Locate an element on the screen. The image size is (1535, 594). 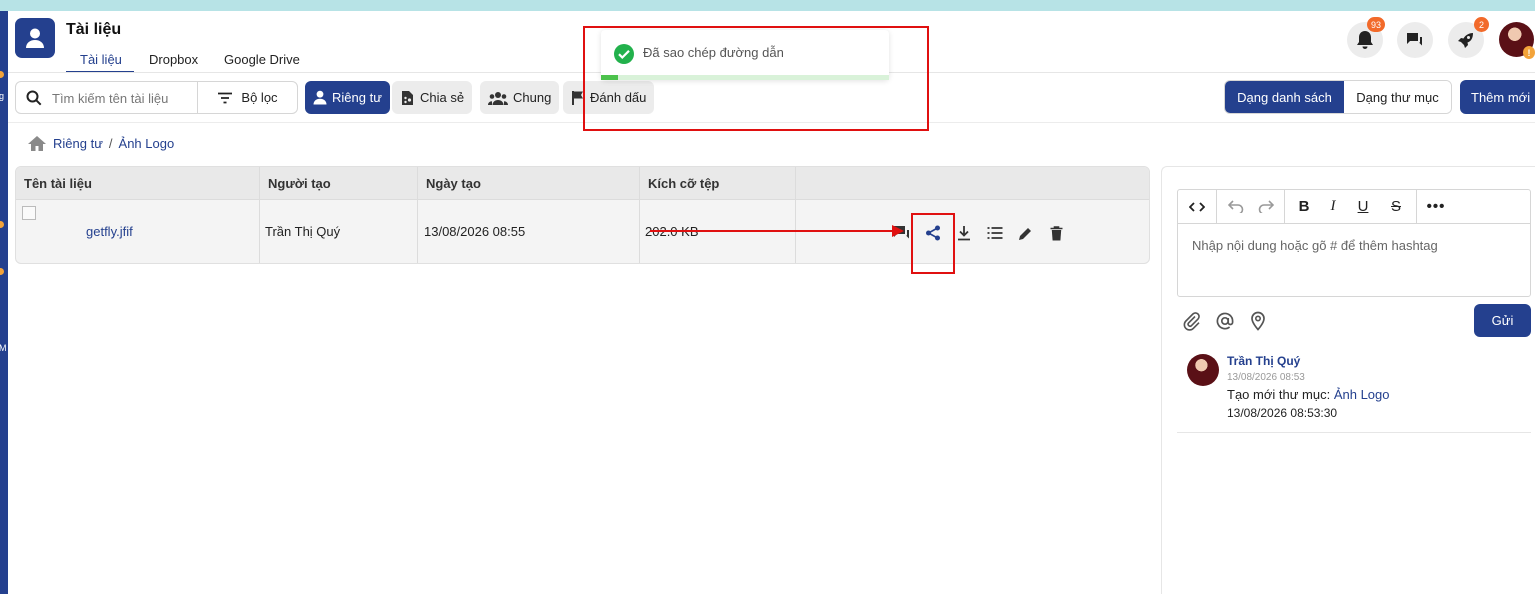
view-toggle: Dạng danh sách Dạng thư mục is located at coordinates (1338, 97).